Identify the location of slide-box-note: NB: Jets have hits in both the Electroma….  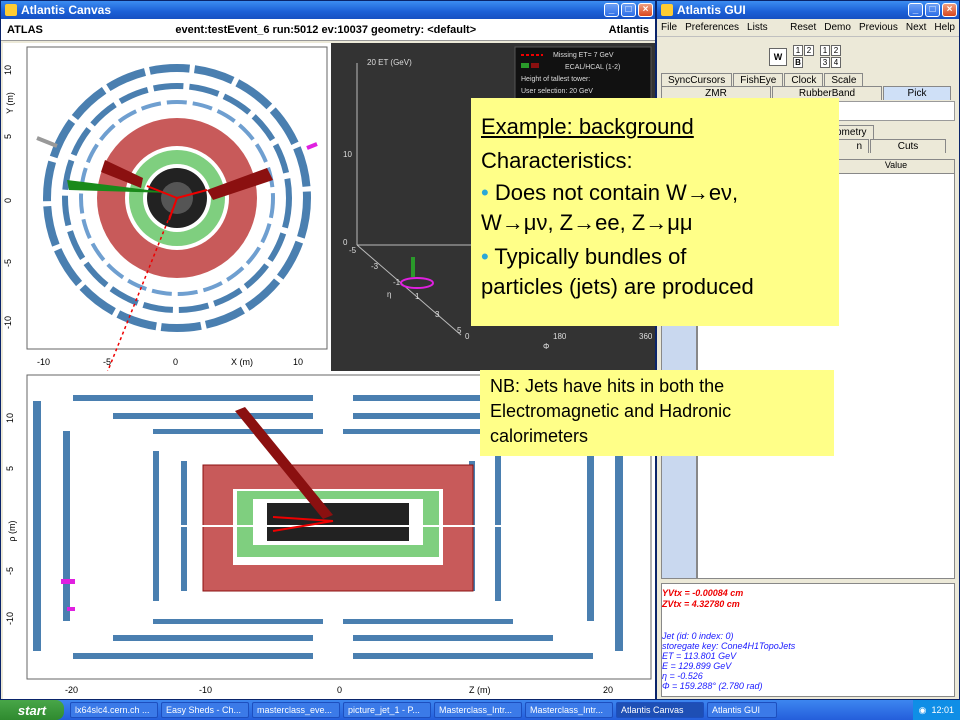
(657, 413).